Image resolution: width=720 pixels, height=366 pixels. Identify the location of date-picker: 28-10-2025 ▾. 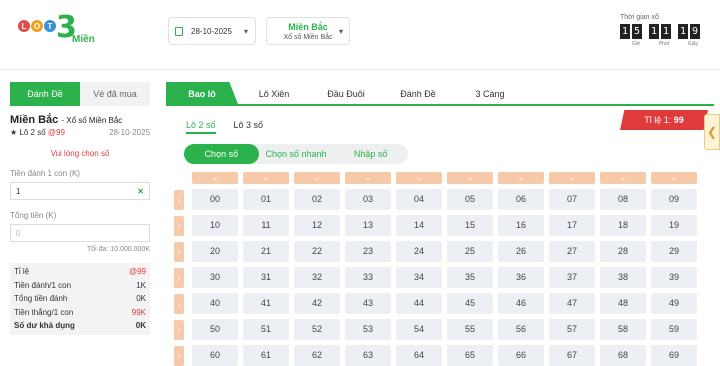
(212, 31).